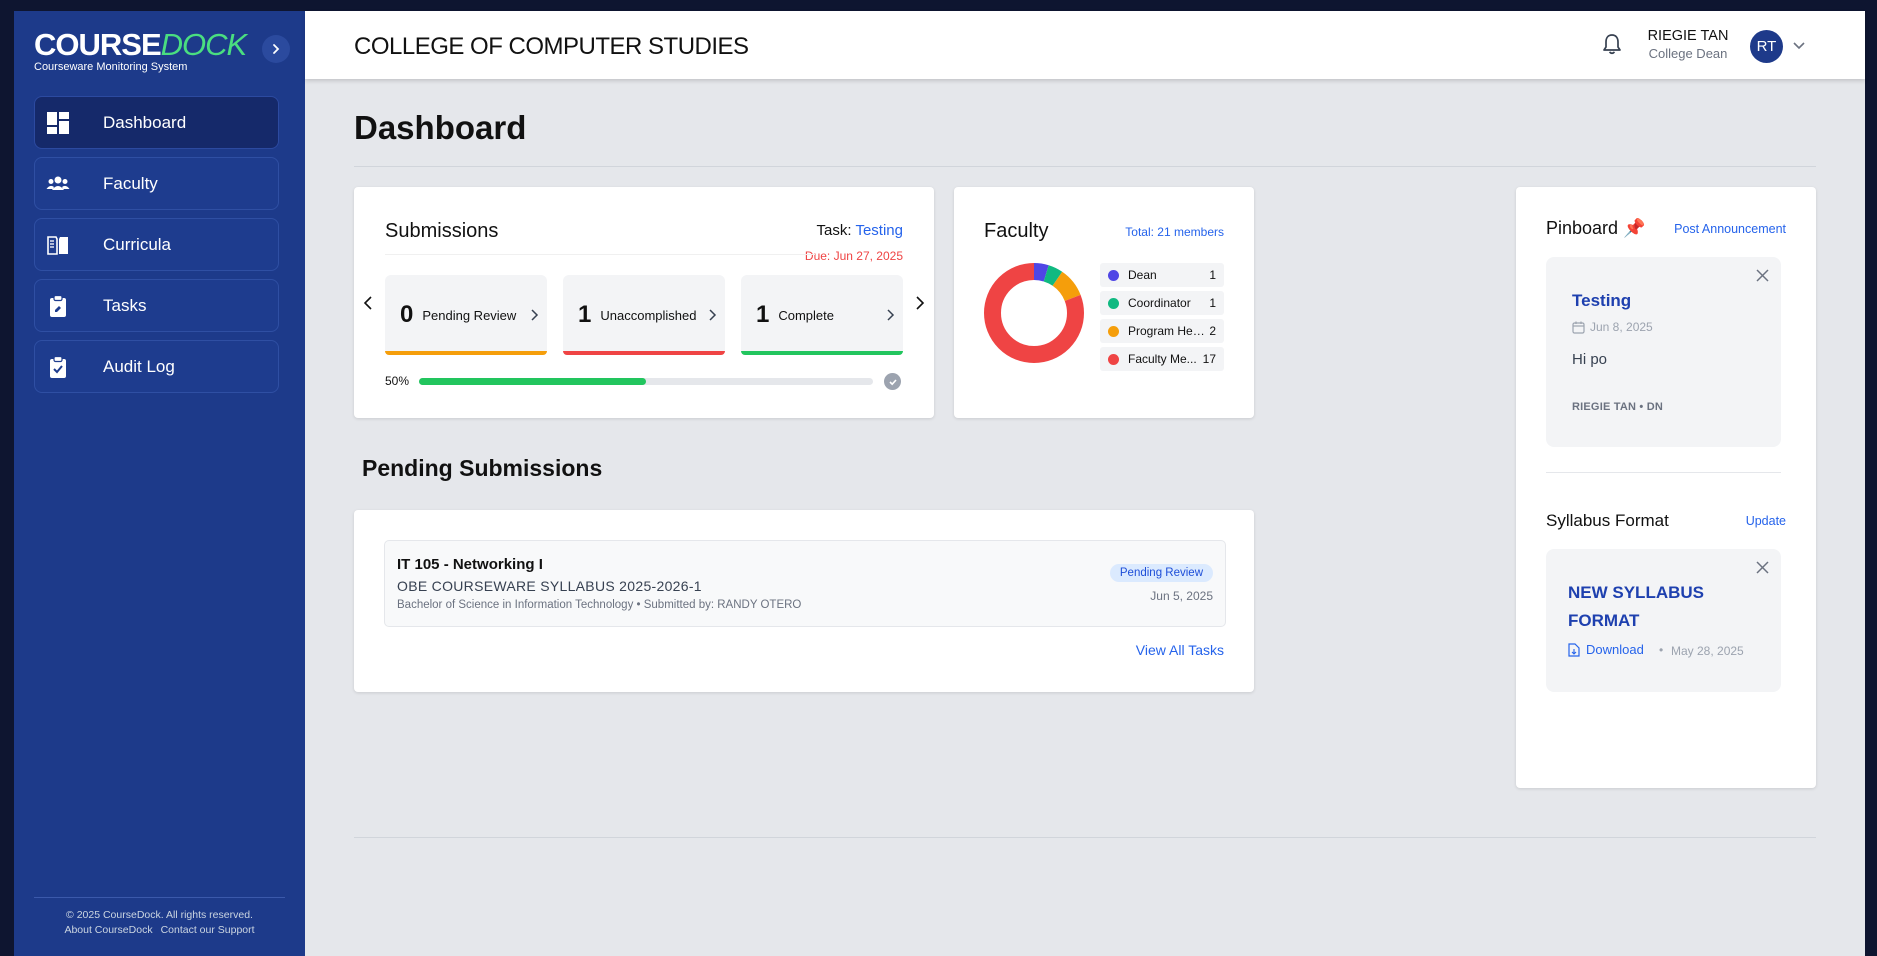 The height and width of the screenshot is (956, 1877). I want to click on stat-complete: 1 Complete, so click(822, 315).